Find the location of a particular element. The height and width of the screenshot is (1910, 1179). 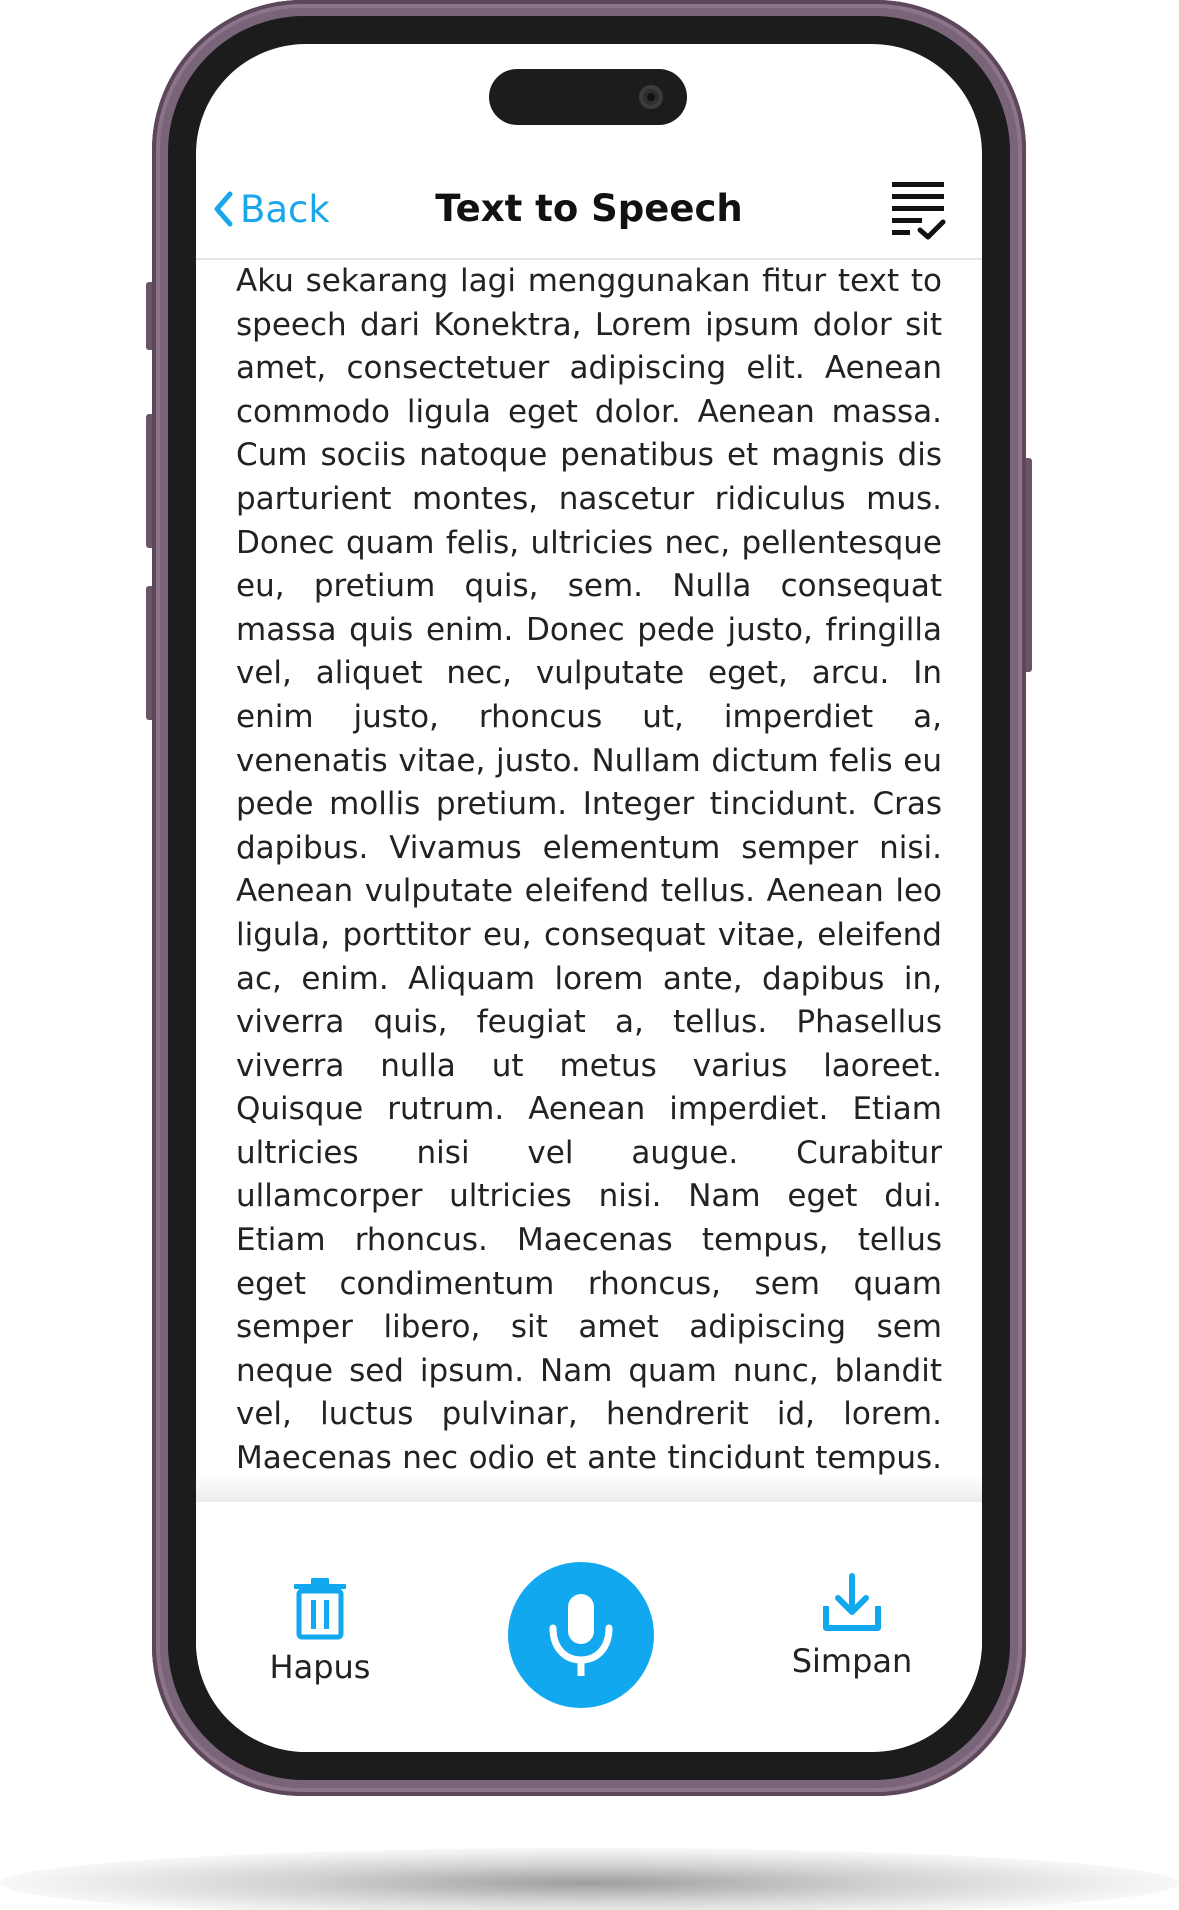

microphone-icon is located at coordinates (581, 1635).